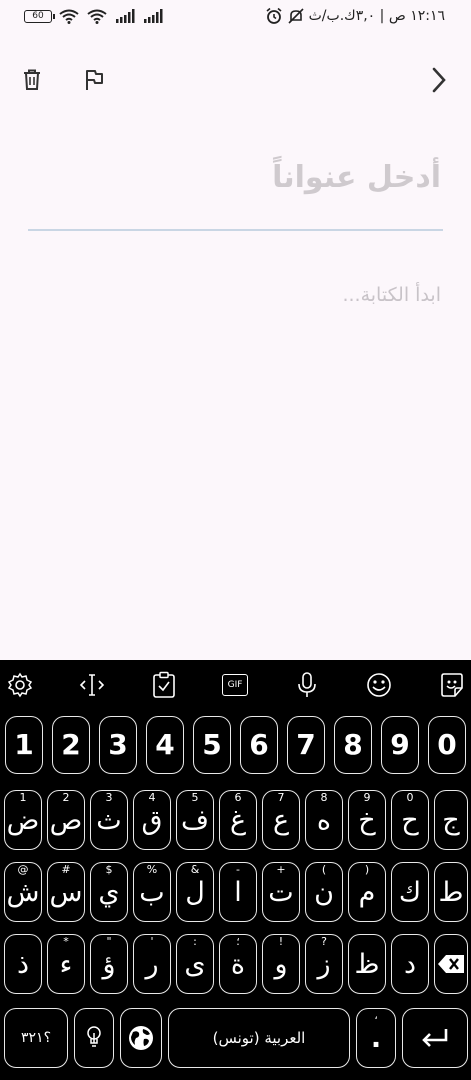 The width and height of the screenshot is (471, 1080). What do you see at coordinates (141, 1038) in the screenshot?
I see `language-key` at bounding box center [141, 1038].